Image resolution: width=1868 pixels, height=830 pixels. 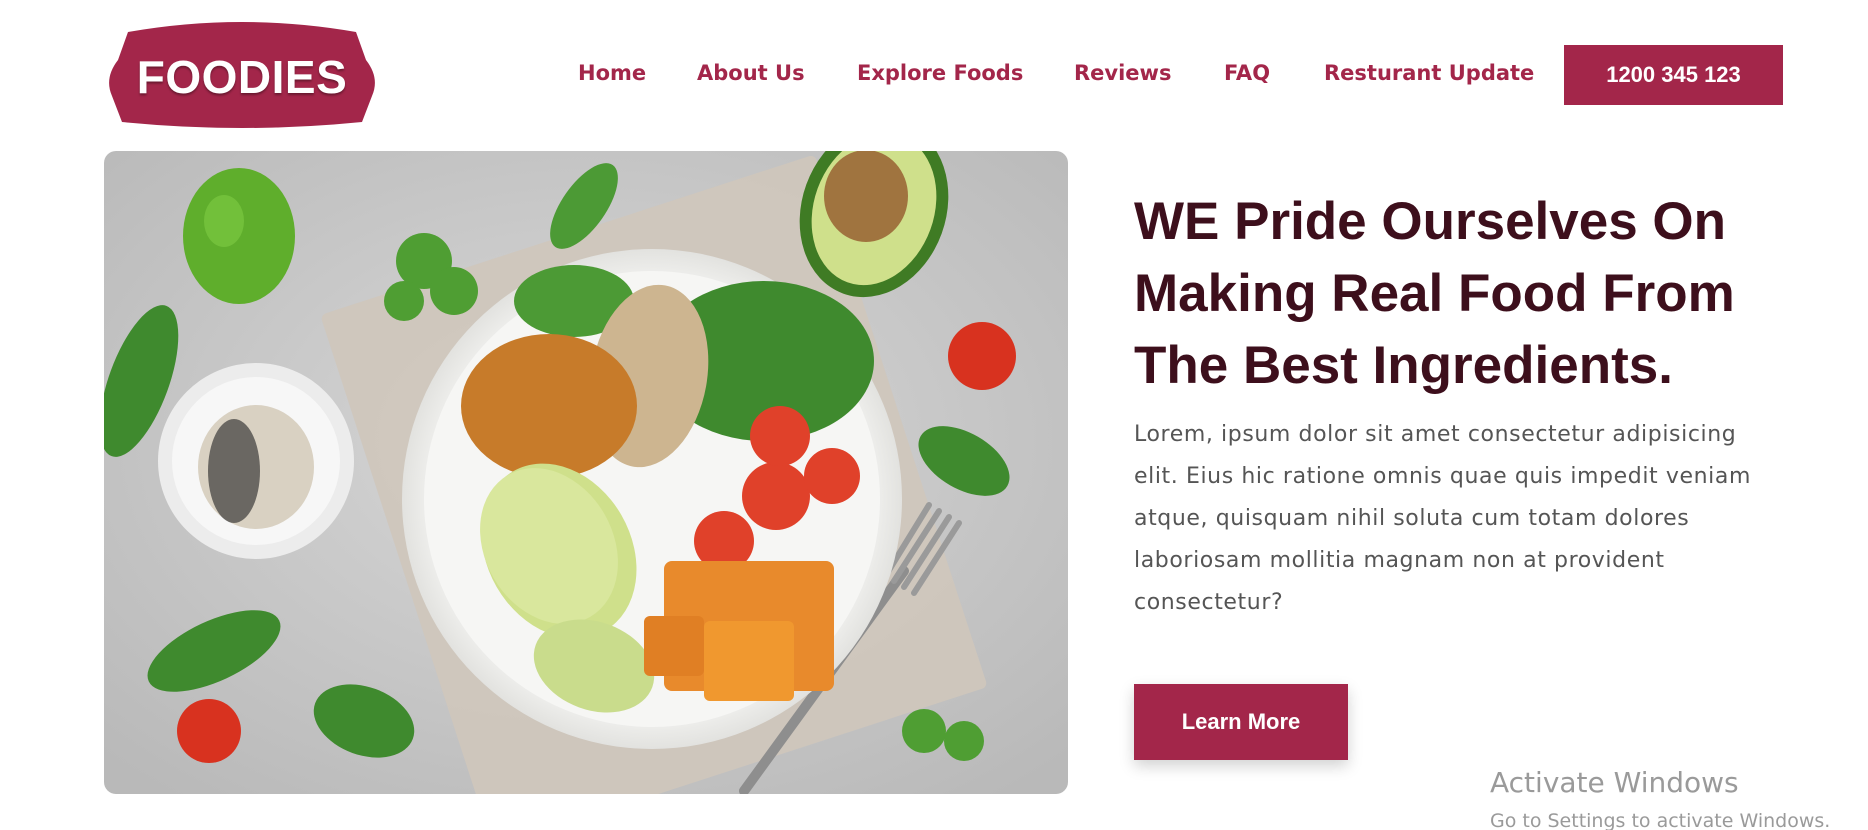 What do you see at coordinates (1122, 73) in the screenshot?
I see `nav-reviews: Reviews` at bounding box center [1122, 73].